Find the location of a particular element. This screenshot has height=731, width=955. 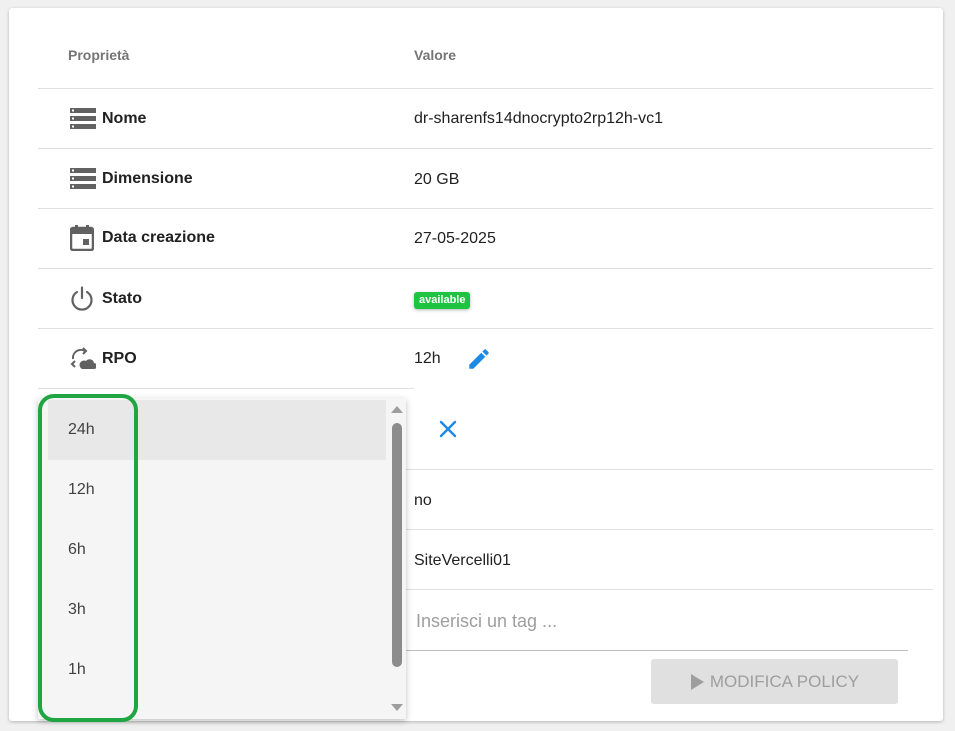

edit-rpo-button is located at coordinates (479, 359).